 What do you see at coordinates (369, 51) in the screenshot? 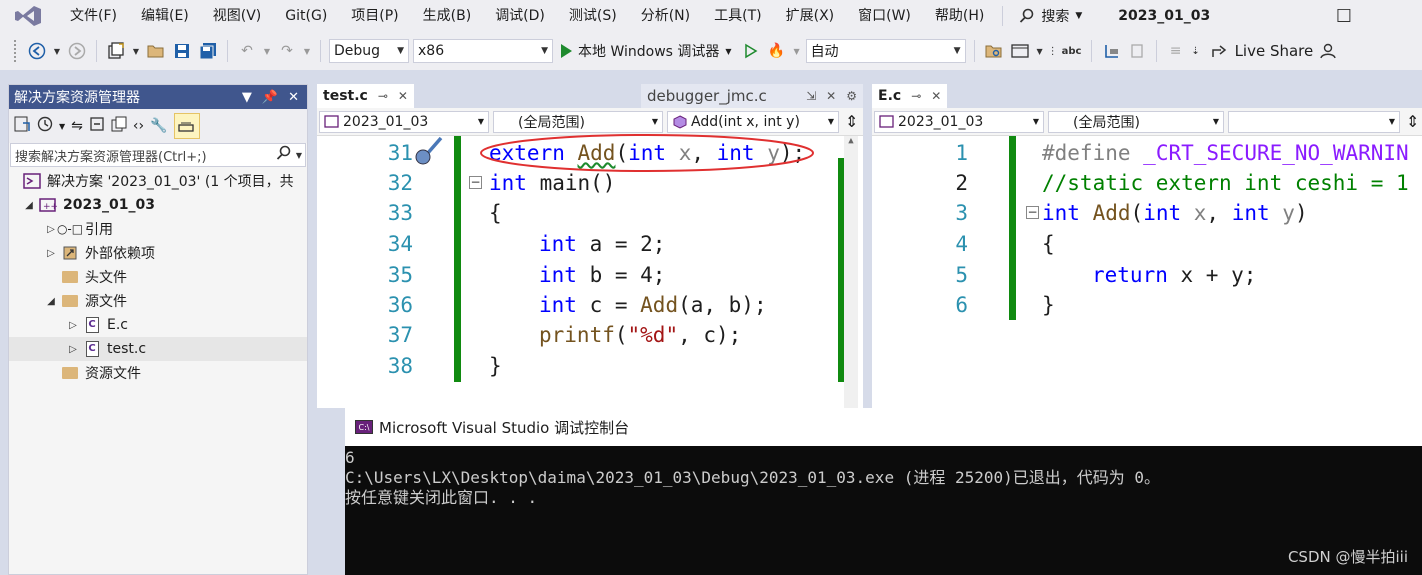
I see `solution-config-select: Debug ▼` at bounding box center [369, 51].